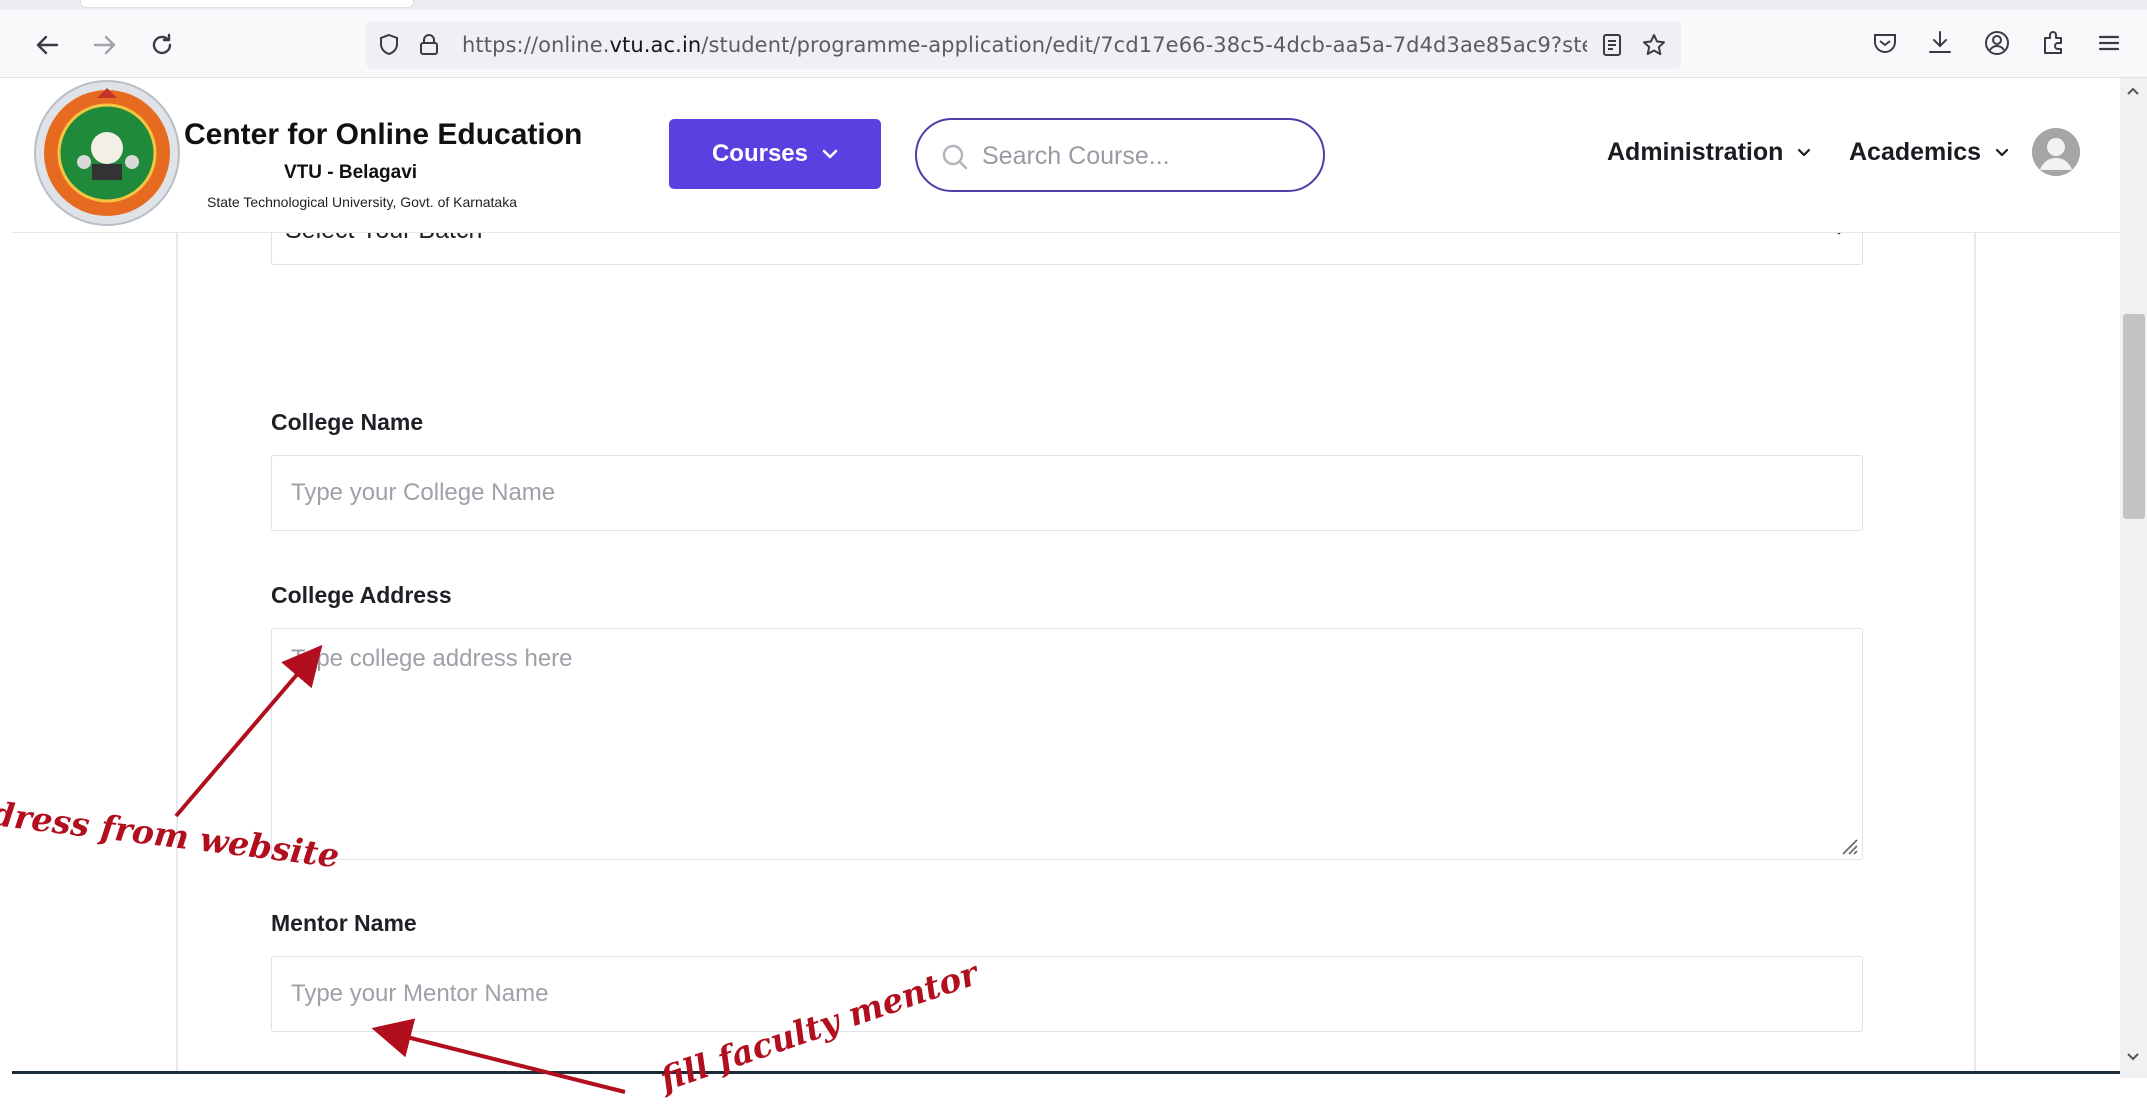 This screenshot has width=2147, height=1107. Describe the element at coordinates (248, 731) in the screenshot. I see `address-arrow` at that location.